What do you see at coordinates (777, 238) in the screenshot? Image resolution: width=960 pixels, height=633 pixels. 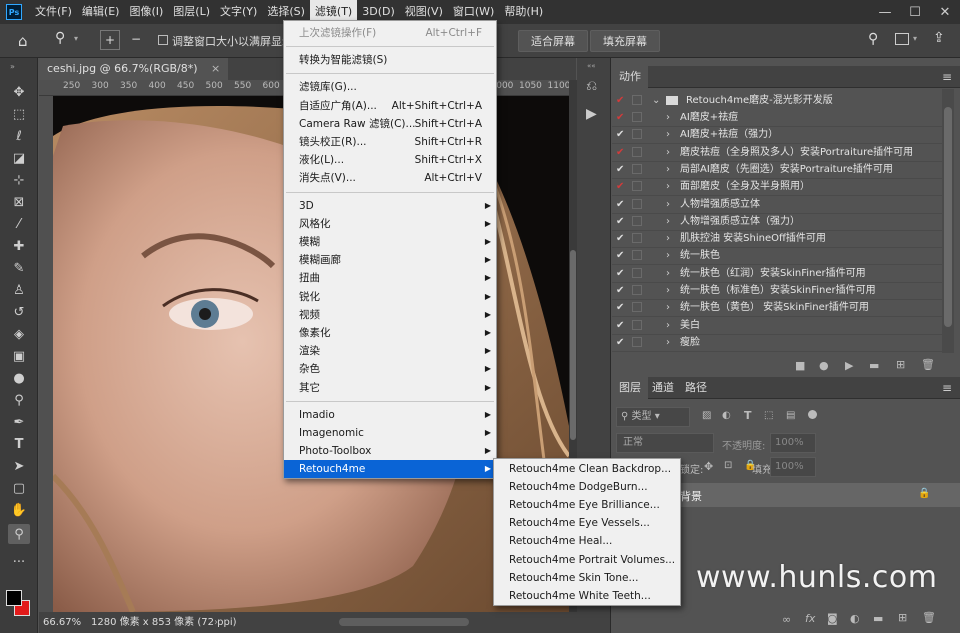 I see `action-row: ✔ › 肌肤控油 安装ShineOff插件可用` at bounding box center [777, 238].